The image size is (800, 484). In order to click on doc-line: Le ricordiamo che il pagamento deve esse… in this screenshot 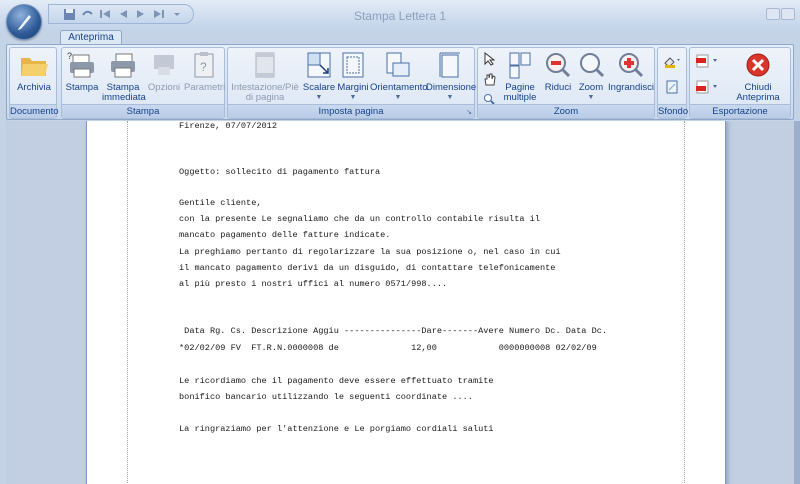, I will do `click(336, 381)`.